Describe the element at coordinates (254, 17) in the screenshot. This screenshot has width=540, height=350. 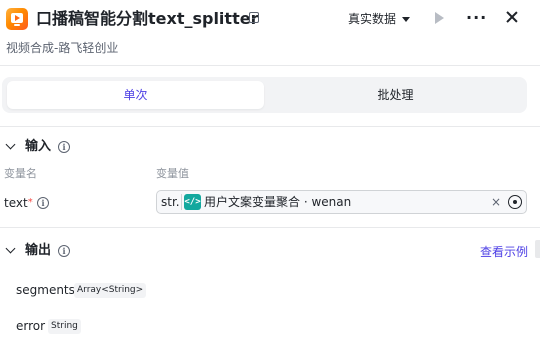
I see `node-type-icon` at that location.